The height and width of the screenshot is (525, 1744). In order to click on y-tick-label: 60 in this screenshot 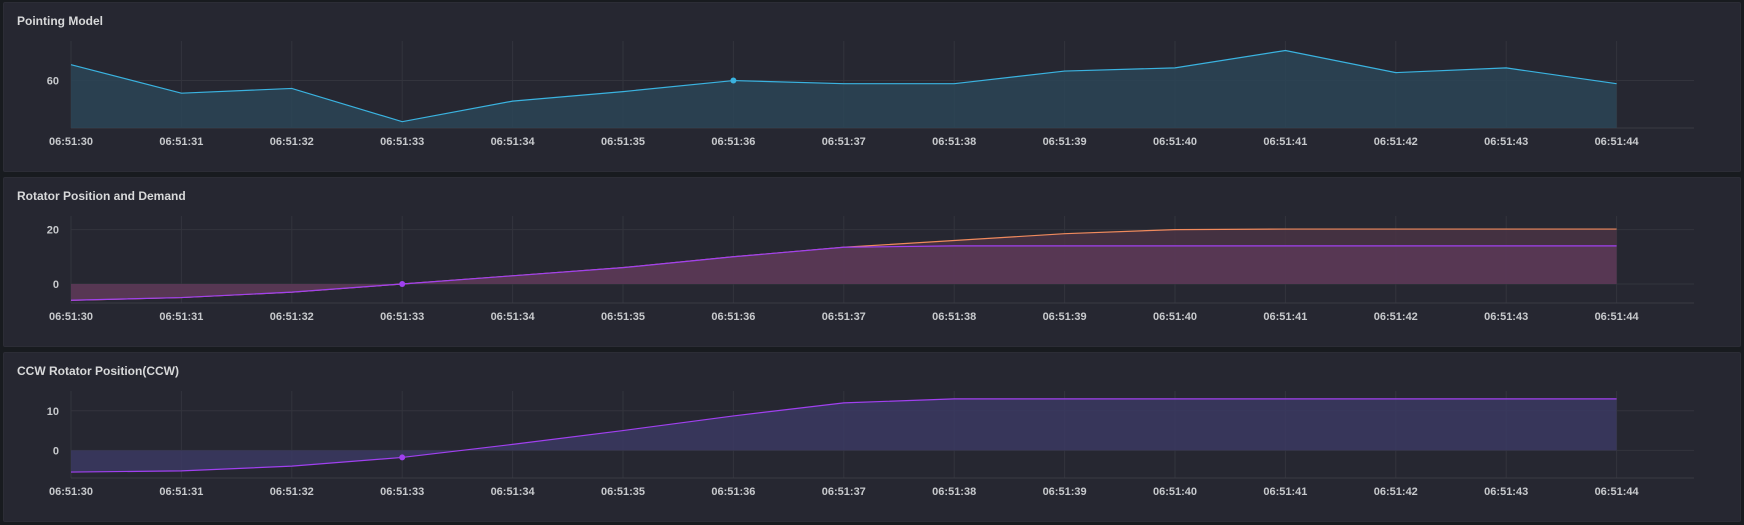, I will do `click(53, 82)`.